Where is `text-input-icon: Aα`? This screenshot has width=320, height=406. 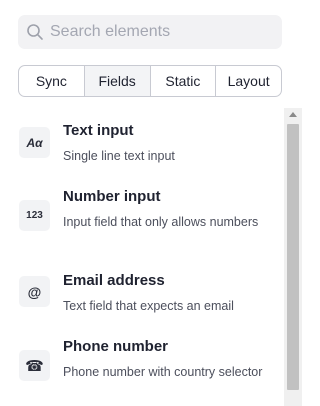
text-input-icon: Aα is located at coordinates (34, 142).